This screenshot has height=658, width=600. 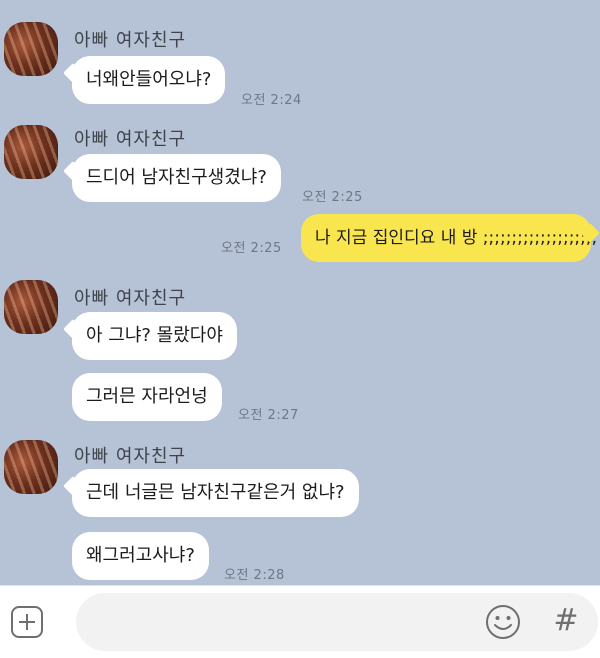 I want to click on my-message-bubble: 나 지금 집인디요 내 방 ;;;;;;;;;;;;;;;;;;;;, so click(x=449, y=238).